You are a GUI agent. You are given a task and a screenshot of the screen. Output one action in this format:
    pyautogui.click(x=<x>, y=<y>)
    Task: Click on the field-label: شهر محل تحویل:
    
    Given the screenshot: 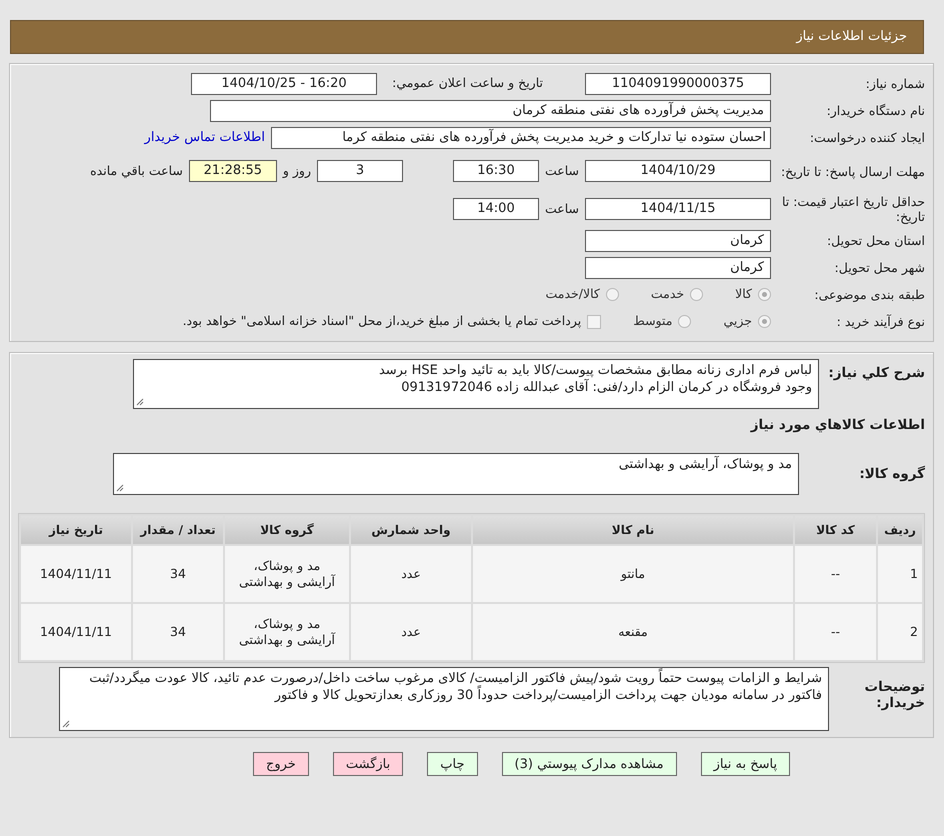 What is the action you would take?
    pyautogui.click(x=879, y=267)
    